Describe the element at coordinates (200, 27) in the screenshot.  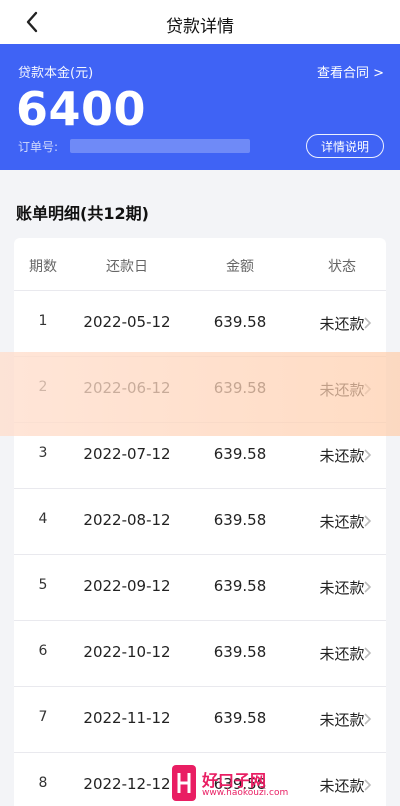
I see `page-title: 贷款详情` at that location.